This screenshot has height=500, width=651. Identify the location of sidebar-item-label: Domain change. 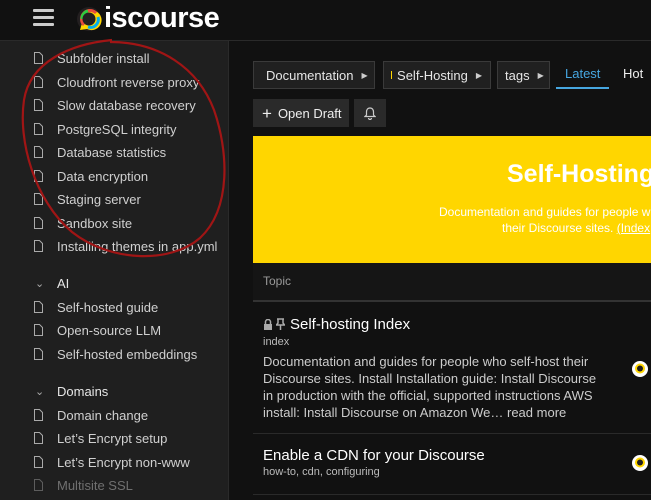
(103, 415).